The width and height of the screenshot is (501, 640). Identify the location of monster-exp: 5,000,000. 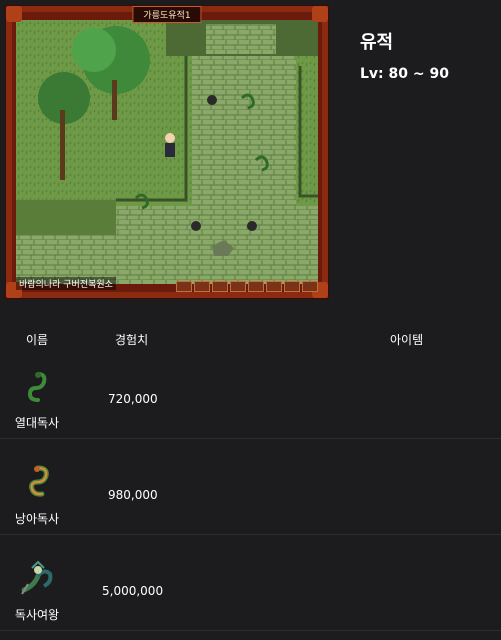
(133, 591).